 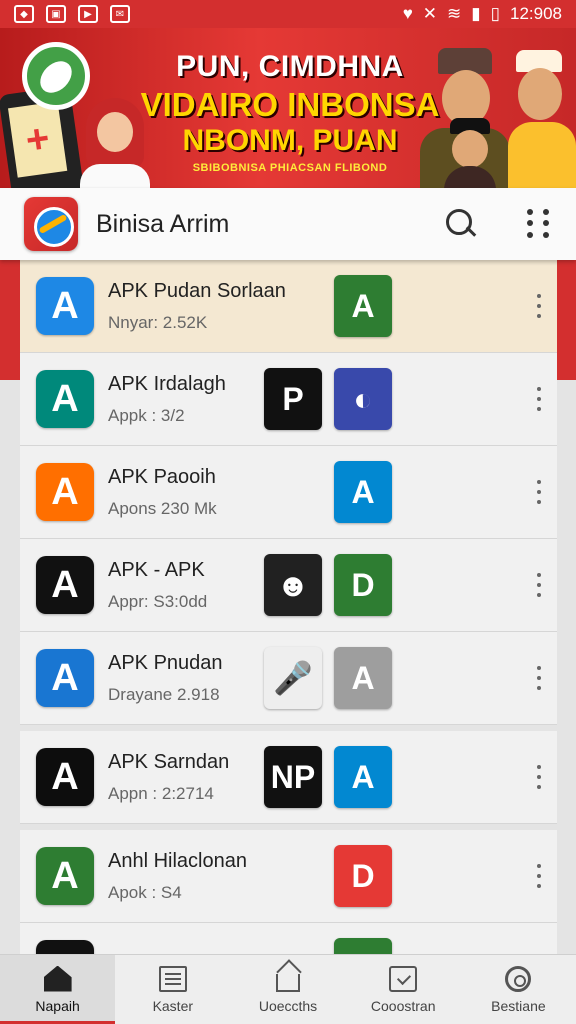 I want to click on list-item: ADak APK NaorlaanA, so click(x=288, y=938).